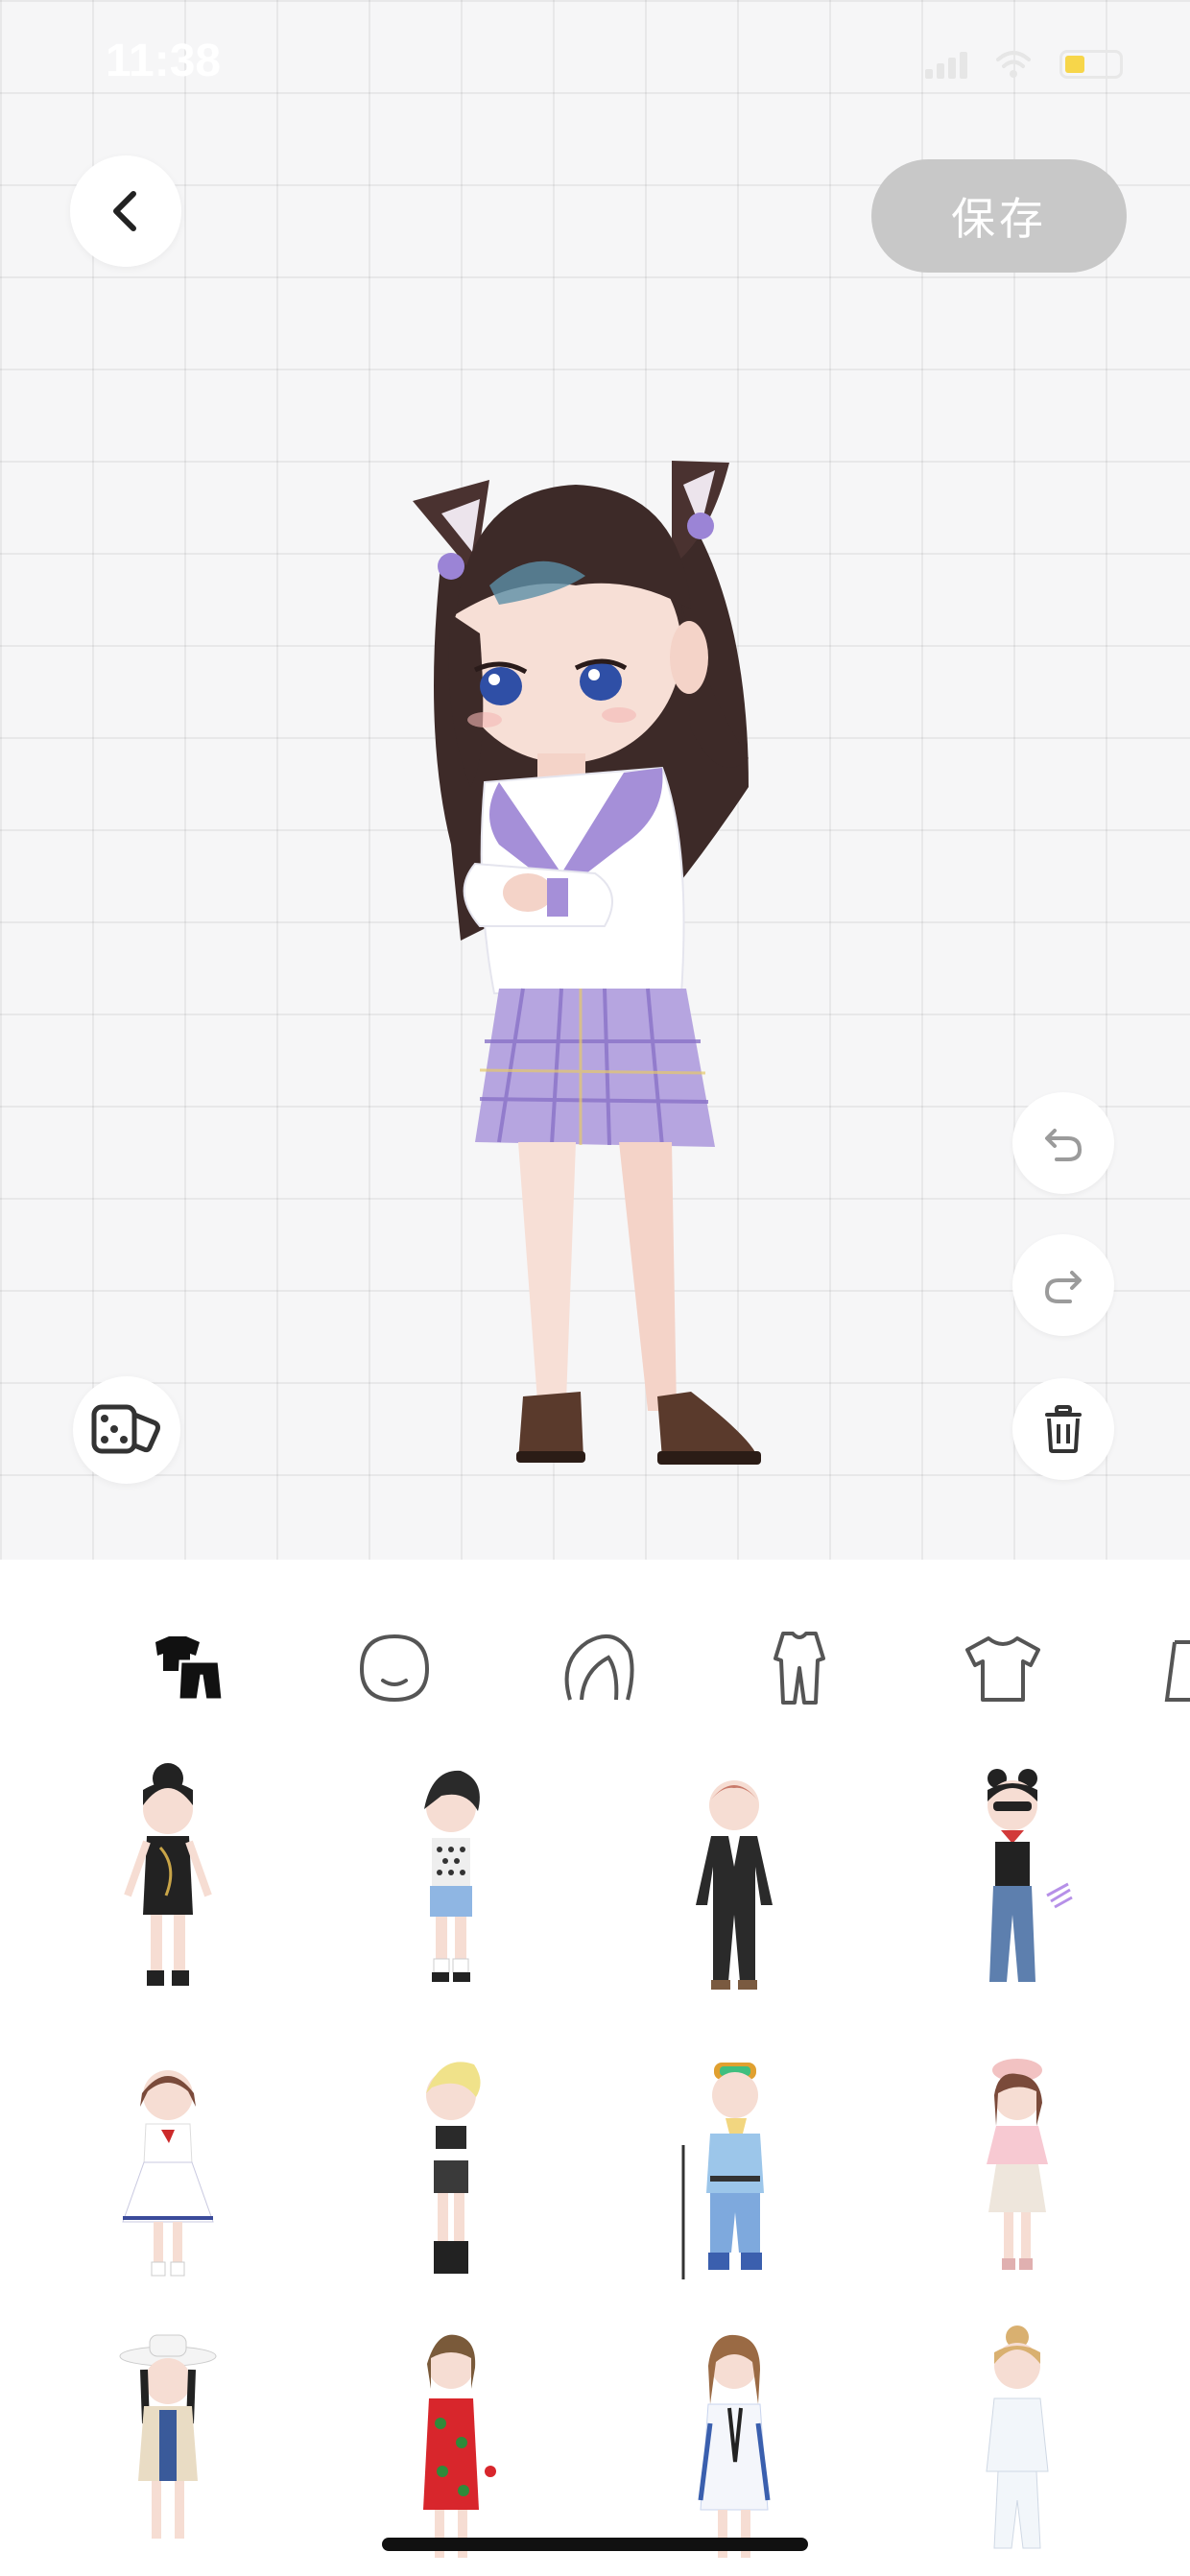  I want to click on trash-icon, so click(1064, 1429).